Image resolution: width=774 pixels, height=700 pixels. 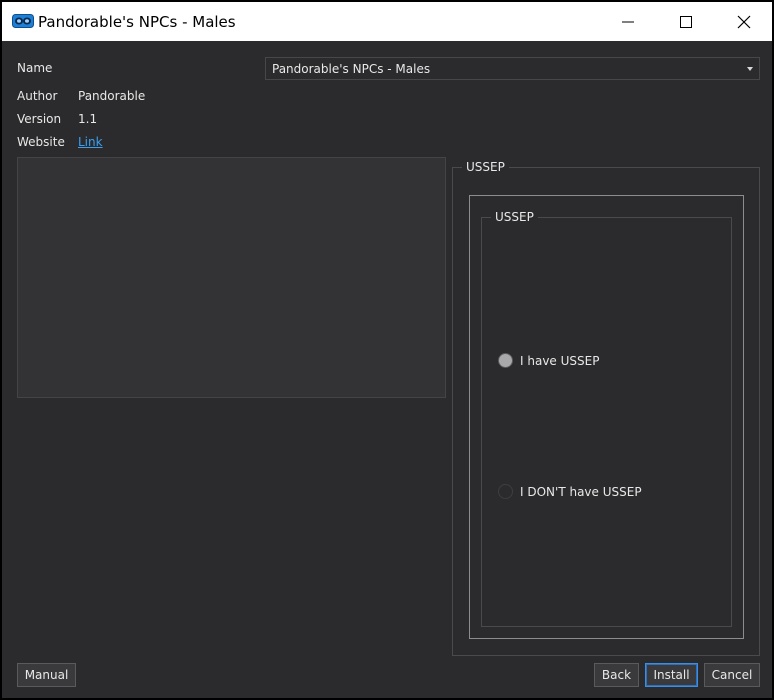 I want to click on radio-button, so click(x=505, y=491).